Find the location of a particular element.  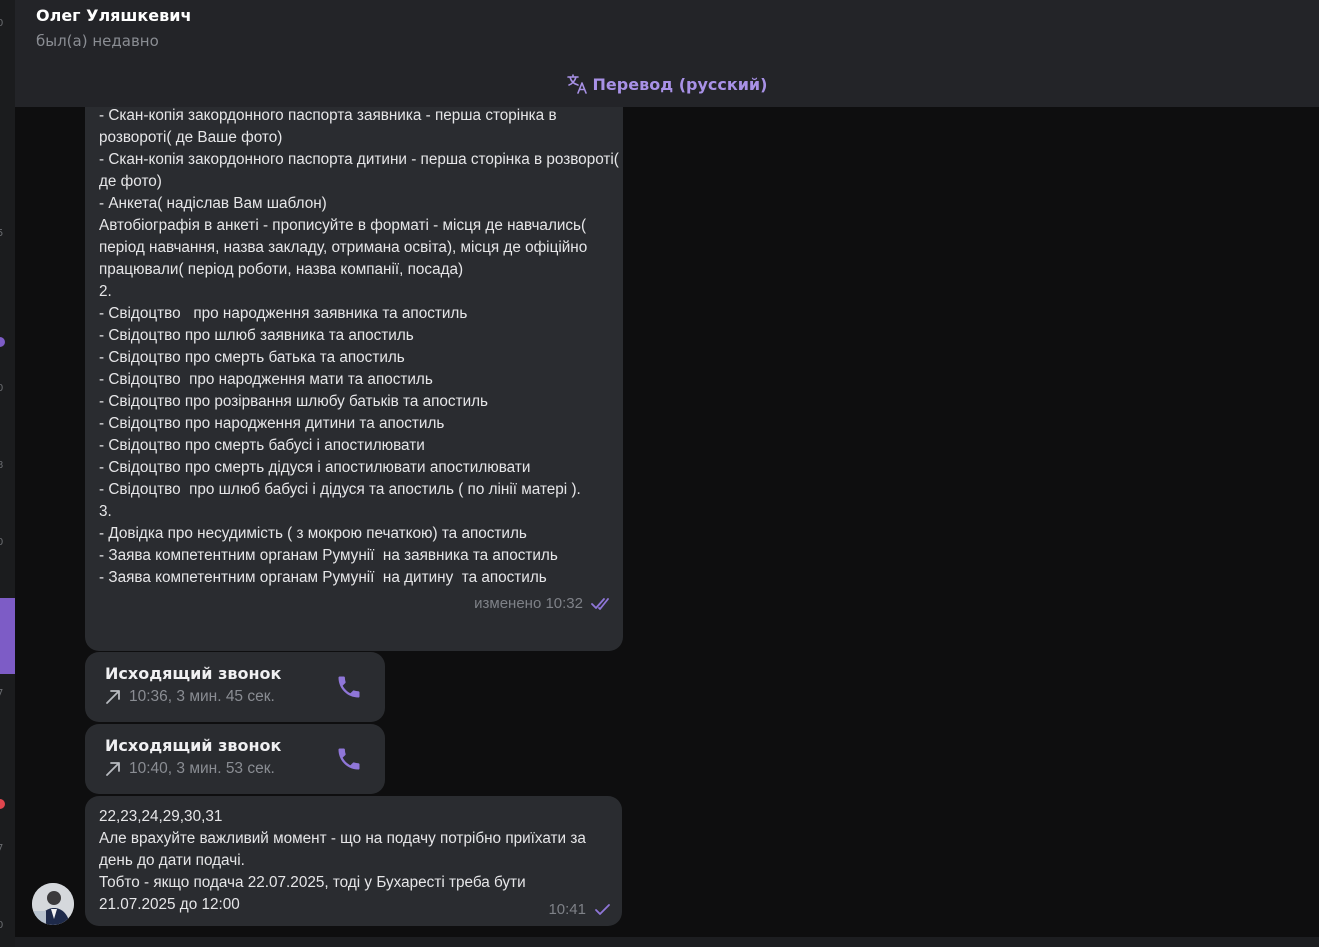

contact-status: был(а) недавно is located at coordinates (97, 41).